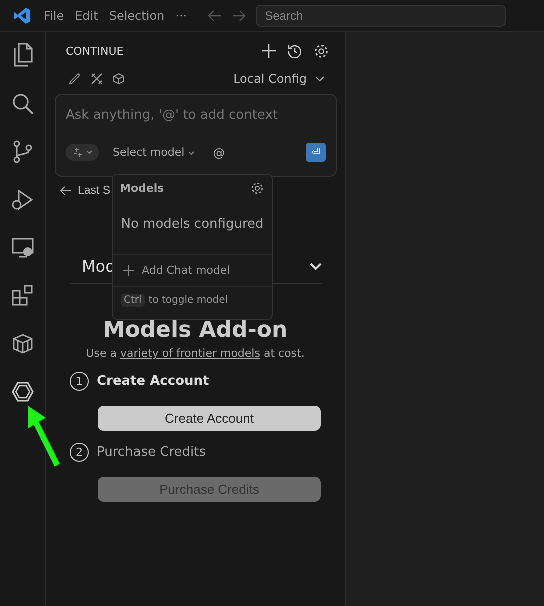 The width and height of the screenshot is (544, 606). Describe the element at coordinates (381, 15) in the screenshot. I see `search-field: Search` at that location.